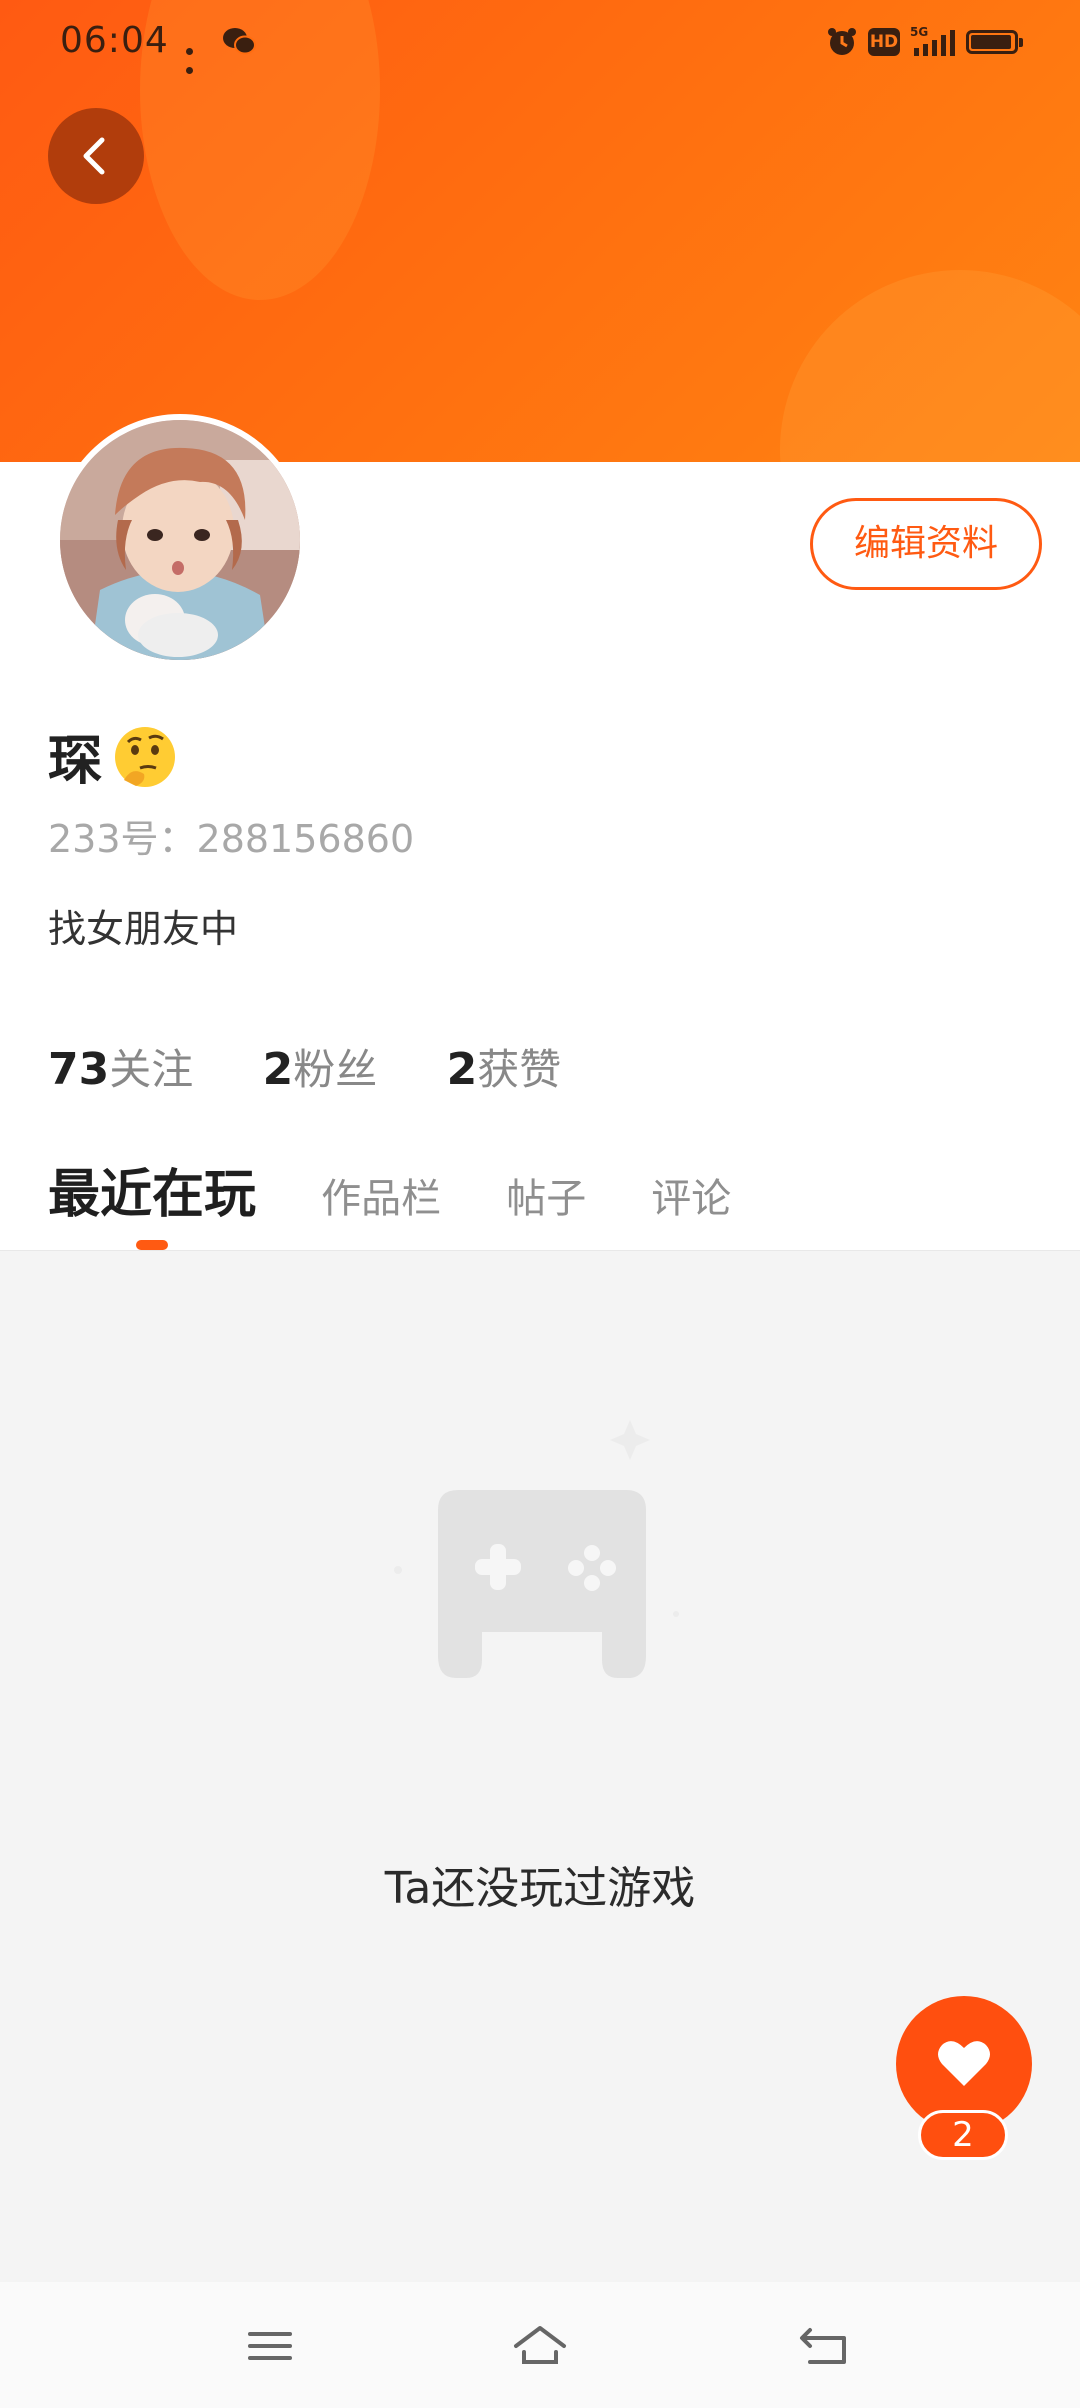 Image resolution: width=1080 pixels, height=2408 pixels. What do you see at coordinates (964, 2063) in the screenshot?
I see `heart-icon` at bounding box center [964, 2063].